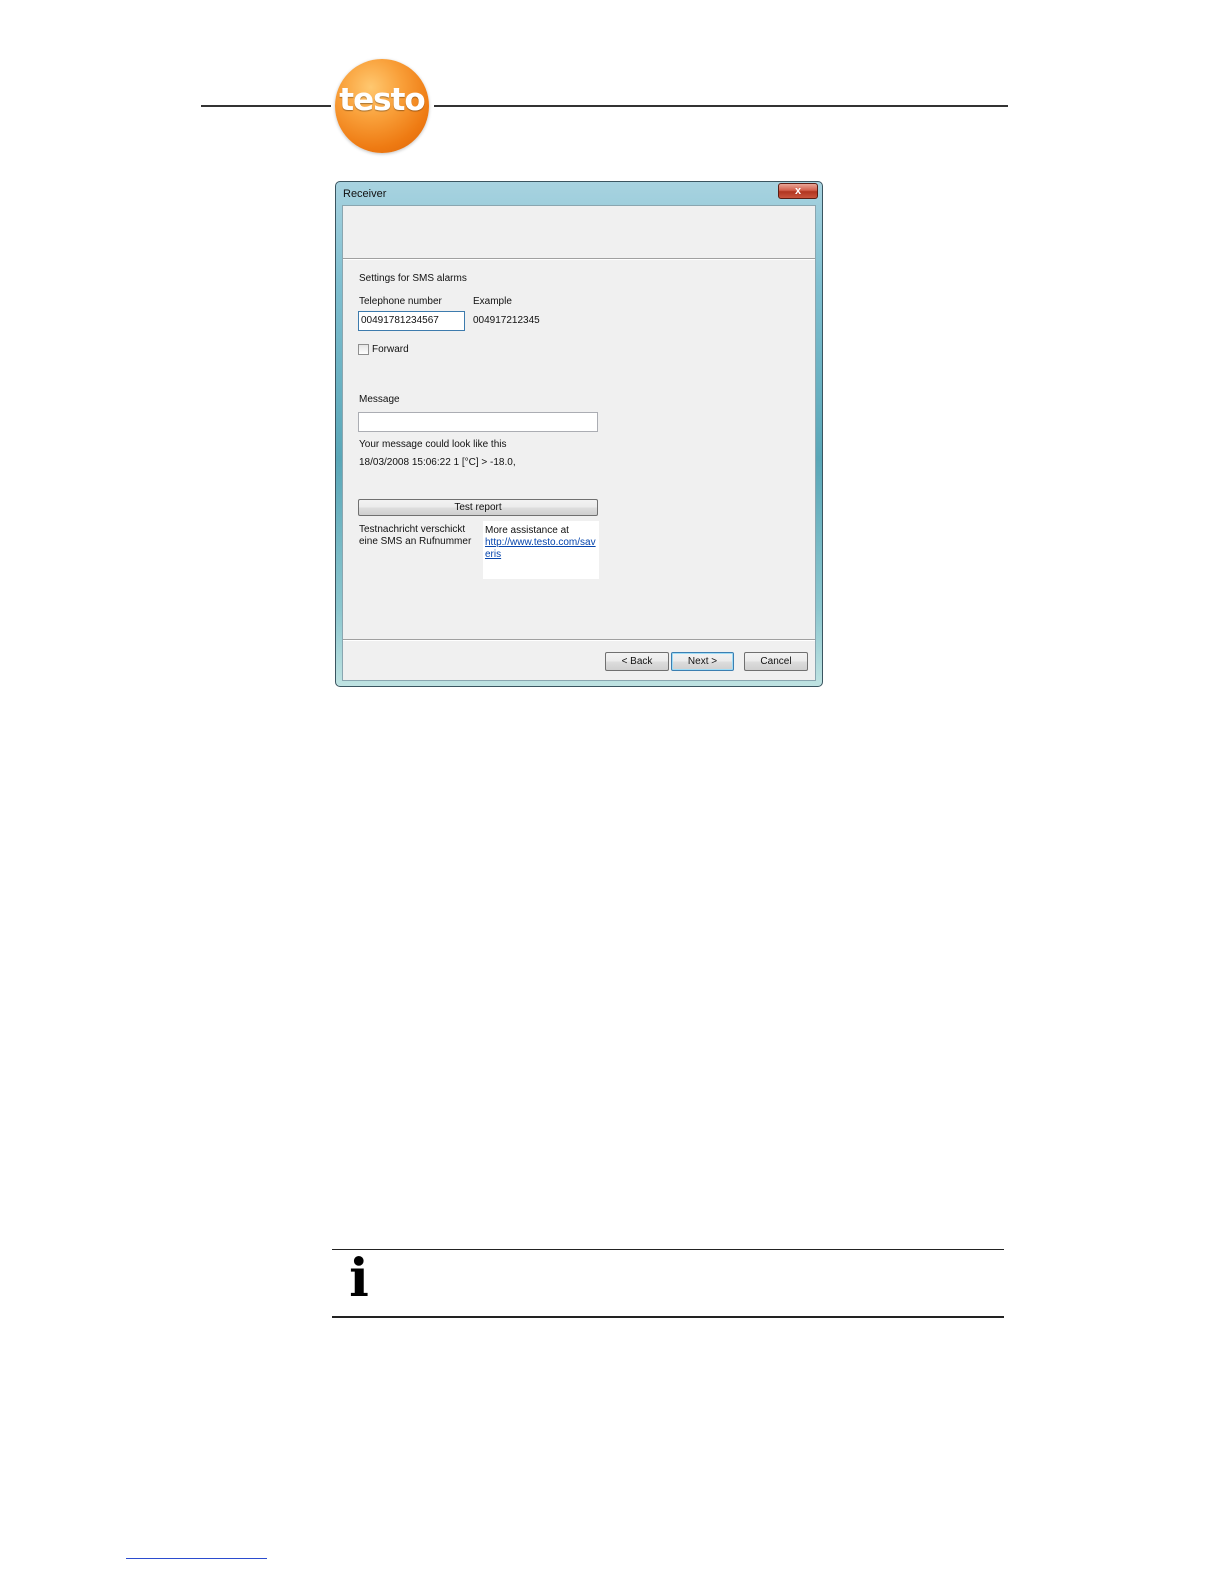 This screenshot has width=1224, height=1584. I want to click on sms-settings-title: Settings for SMS alarms, so click(413, 278).